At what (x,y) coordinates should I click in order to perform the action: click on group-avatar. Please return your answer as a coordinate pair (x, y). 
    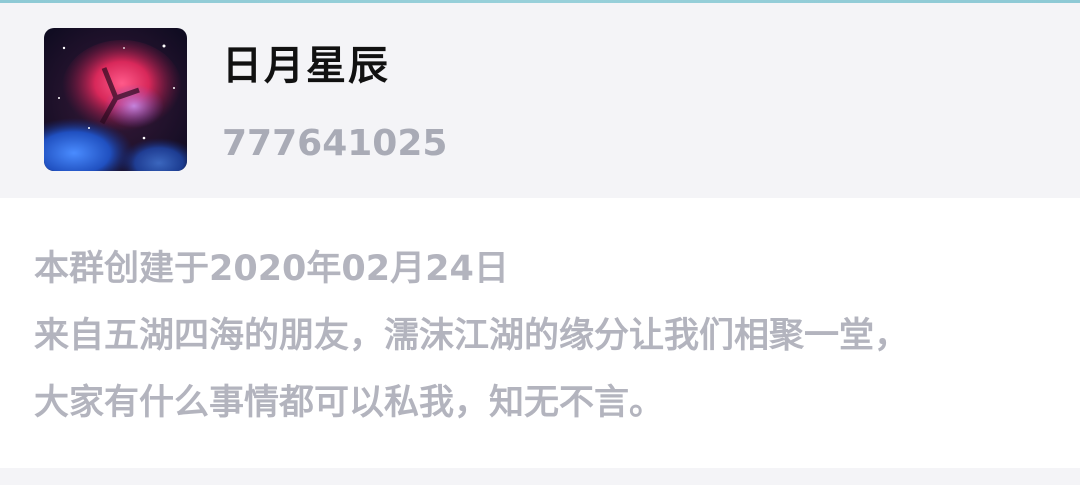
    Looking at the image, I should click on (115, 99).